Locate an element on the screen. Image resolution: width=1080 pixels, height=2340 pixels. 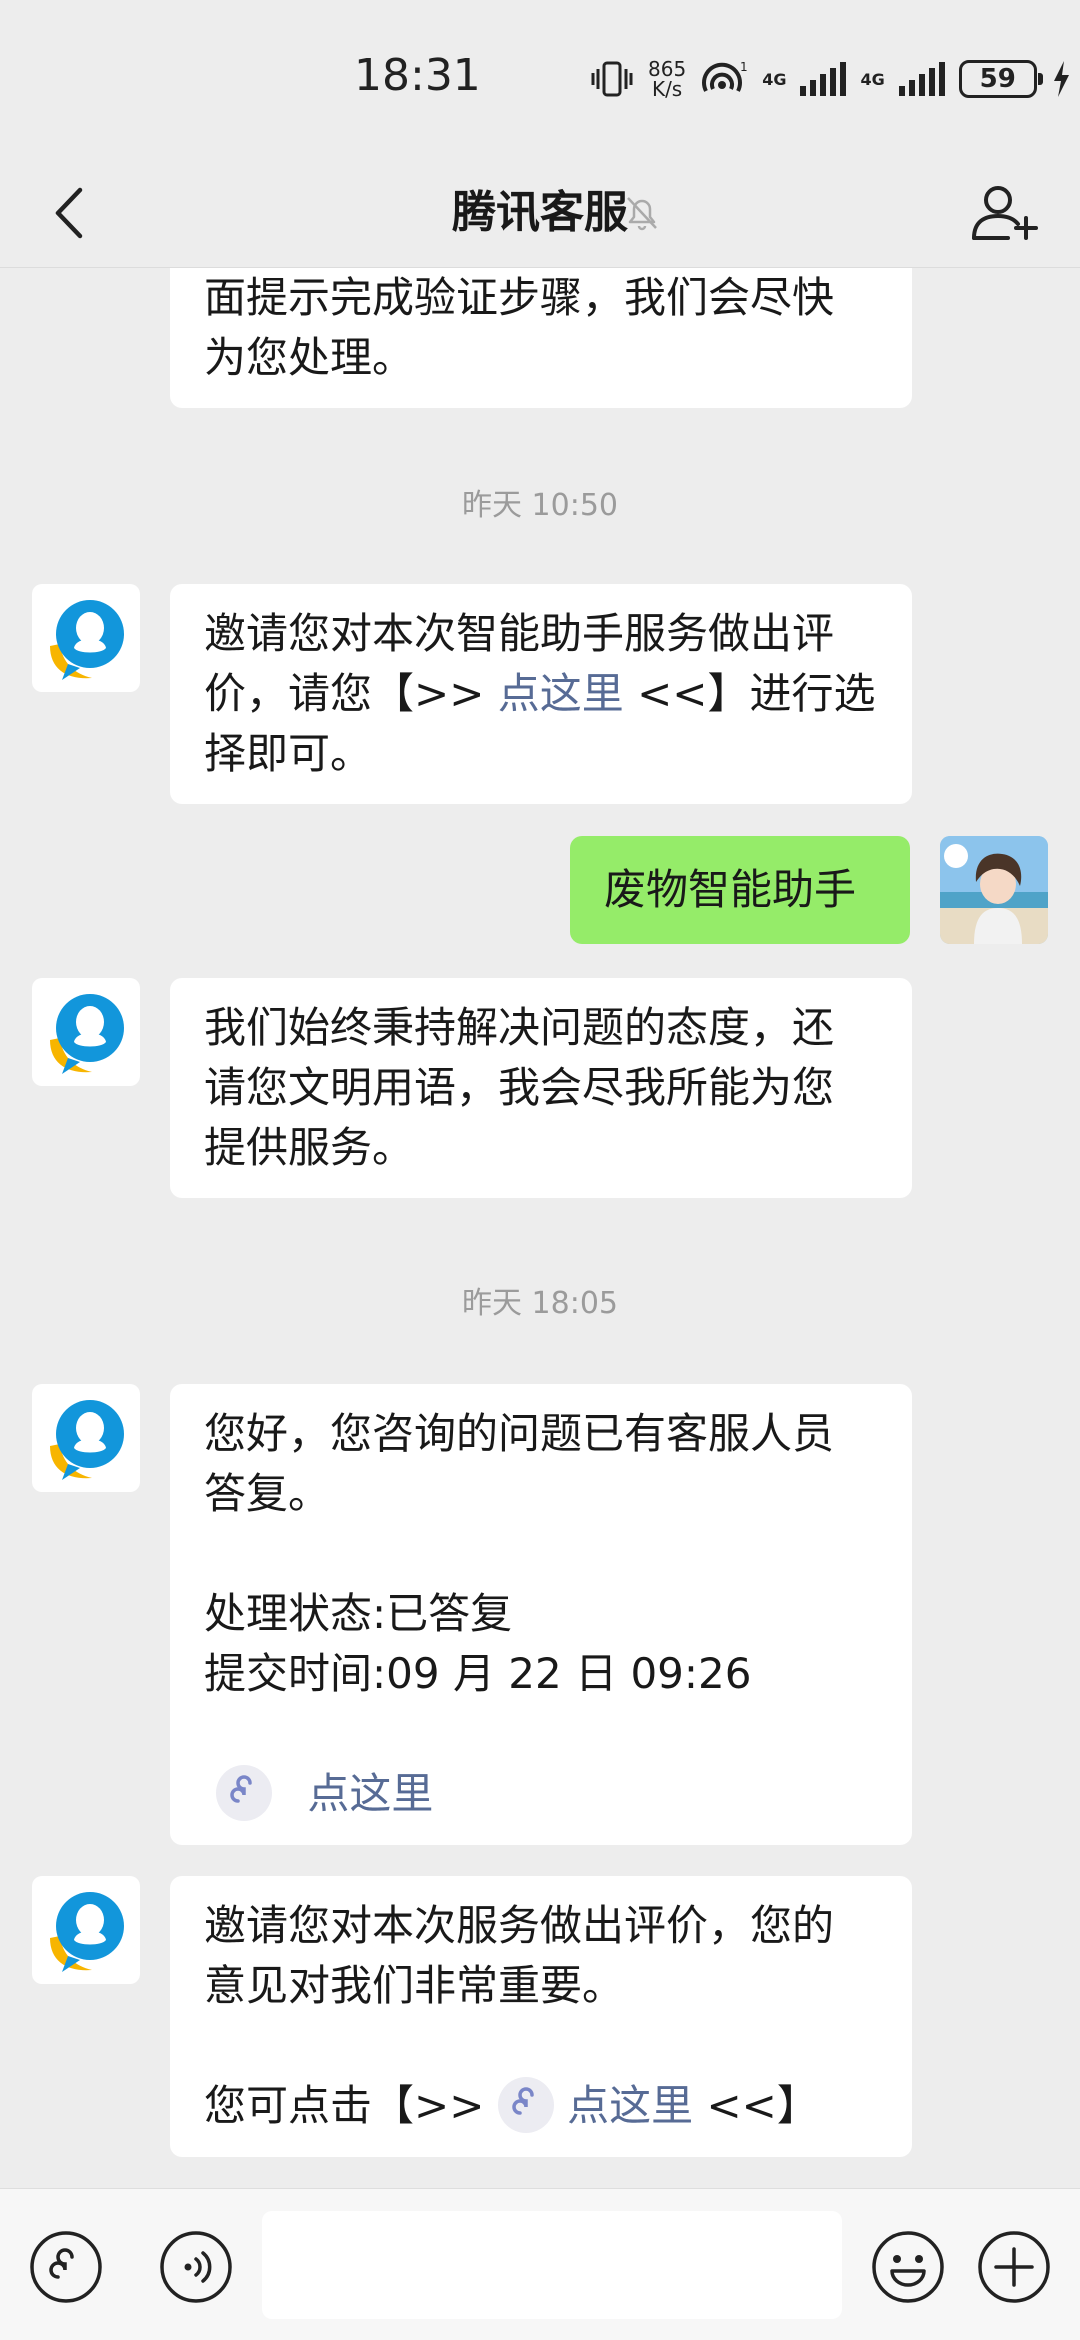
message-text: 我们始终秉持解决问题的态度，还 is located at coordinates (519, 1027).